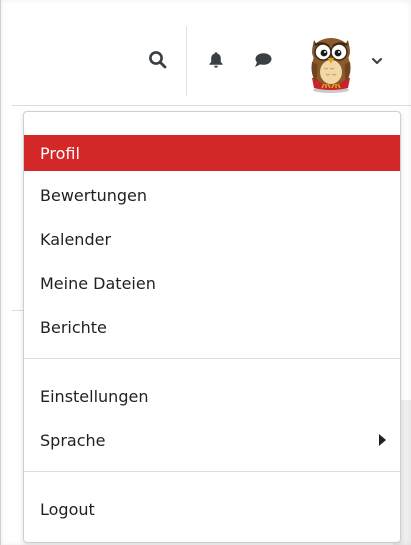 The width and height of the screenshot is (411, 545). I want to click on menu-item-label: Berichte, so click(73, 327).